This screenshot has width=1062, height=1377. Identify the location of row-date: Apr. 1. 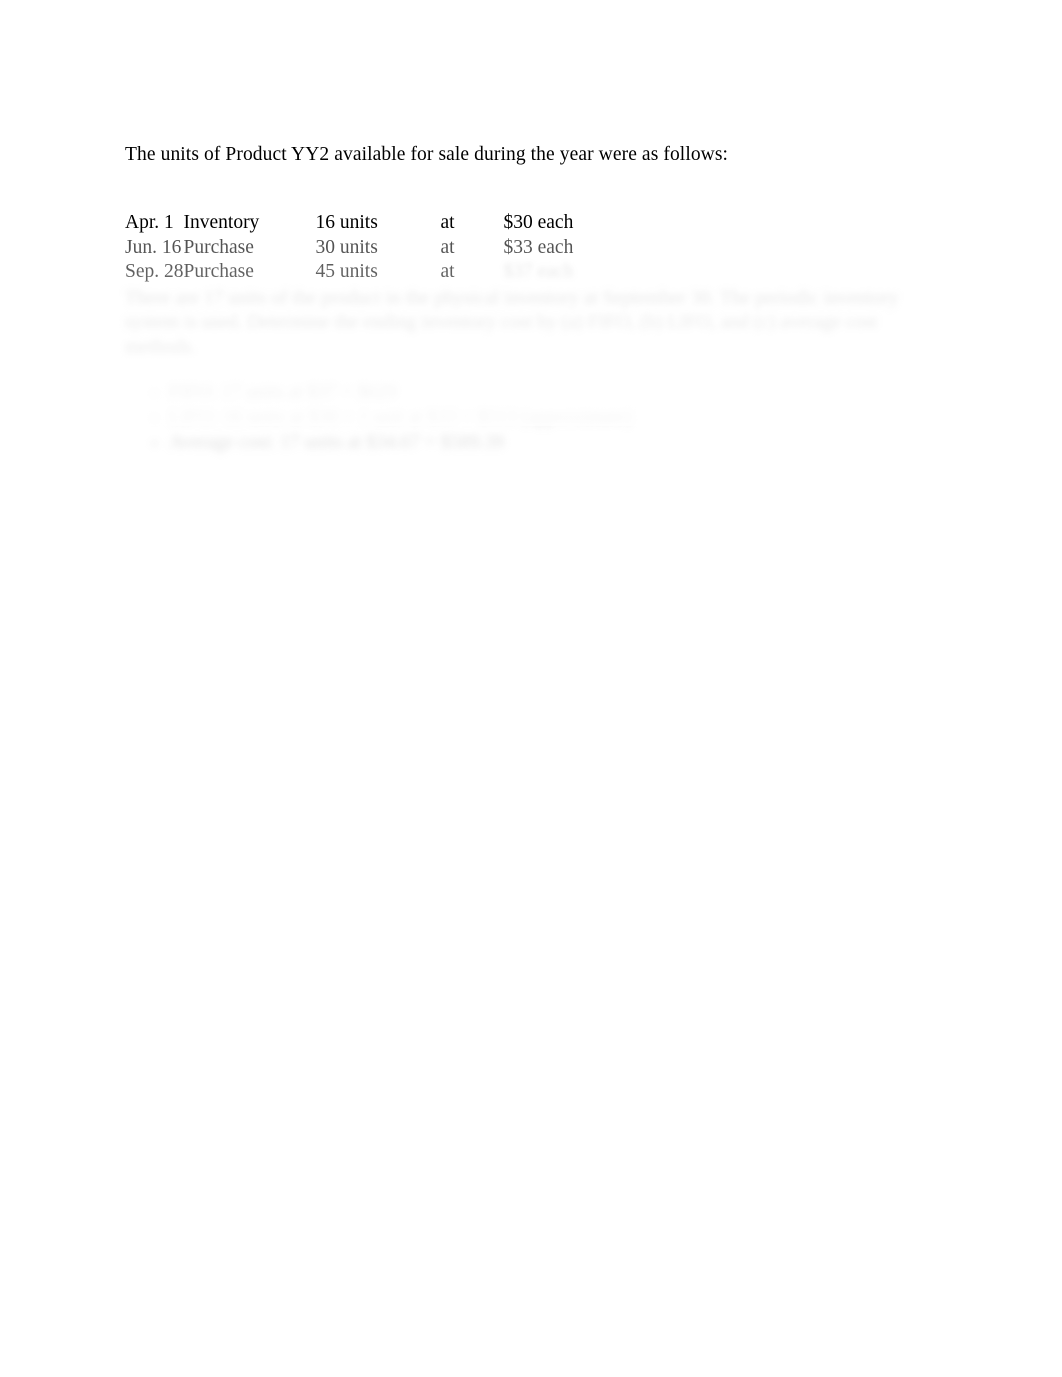
(149, 222).